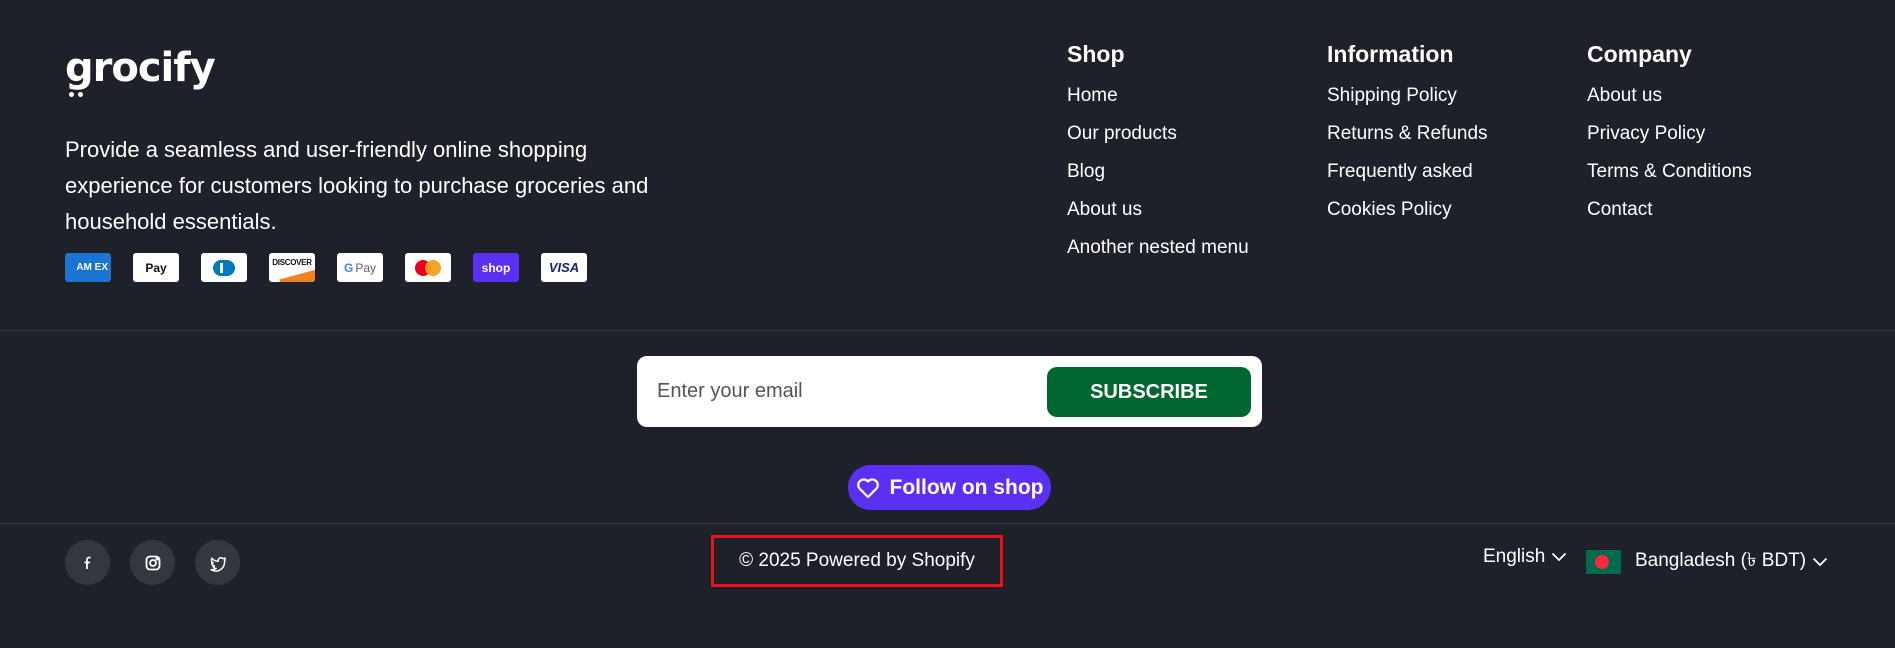 This screenshot has width=1895, height=648. I want to click on bangladesh-flag-icon, so click(1603, 562).